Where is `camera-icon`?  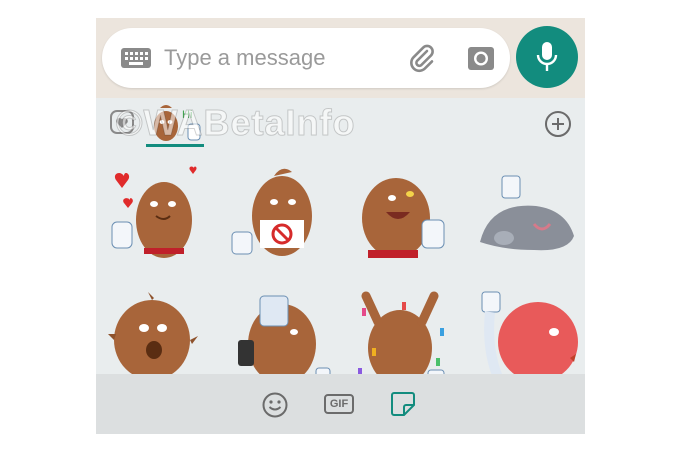
camera-icon is located at coordinates (481, 58).